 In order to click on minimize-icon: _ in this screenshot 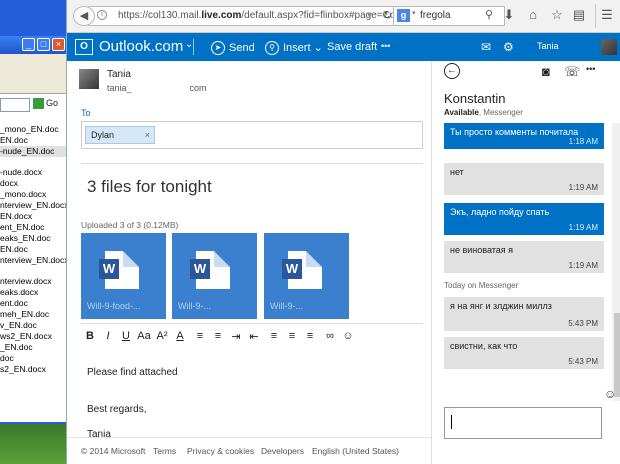, I will do `click(28, 44)`.